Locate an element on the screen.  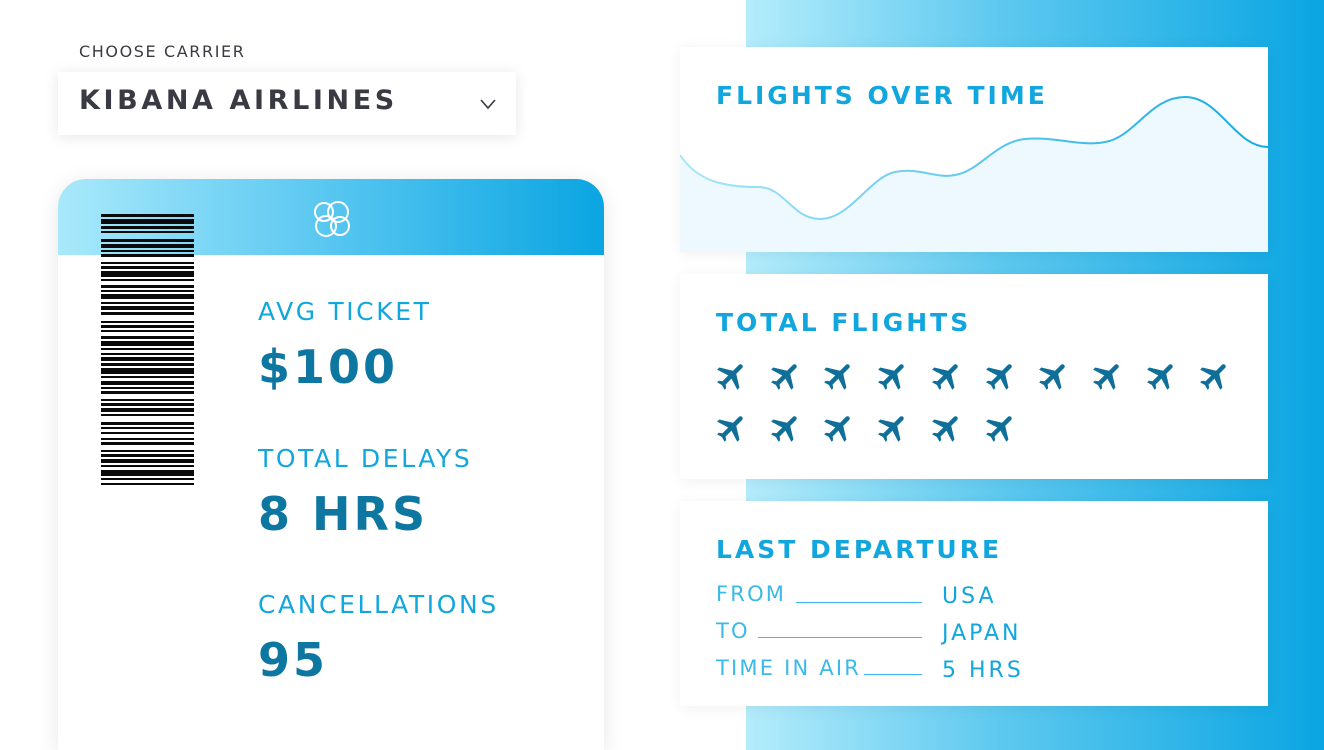
flights-over-time-panel: FLIGHTS OVER TIME is located at coordinates (974, 149).